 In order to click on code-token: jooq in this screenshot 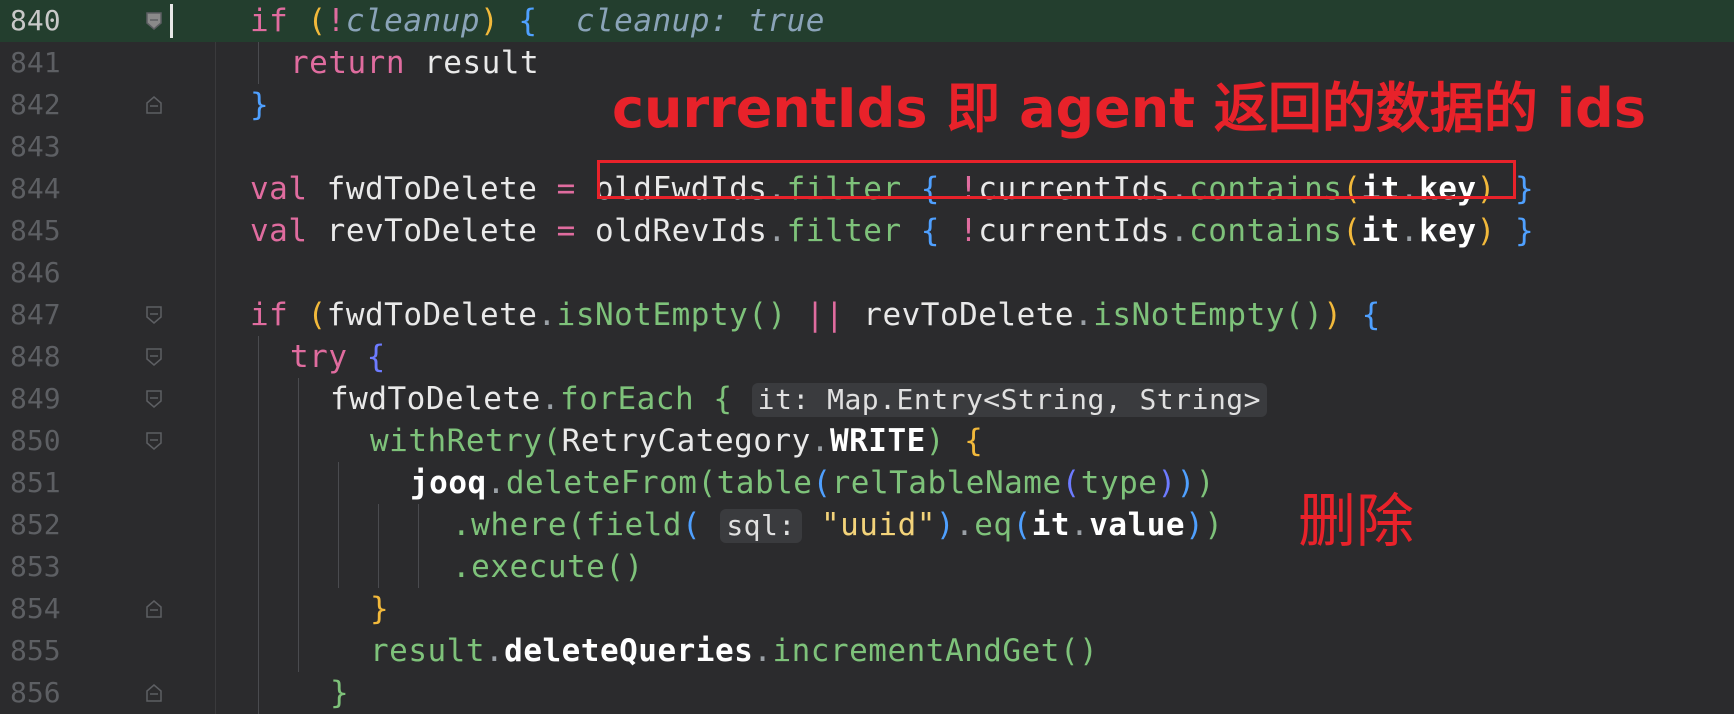, I will do `click(448, 483)`.